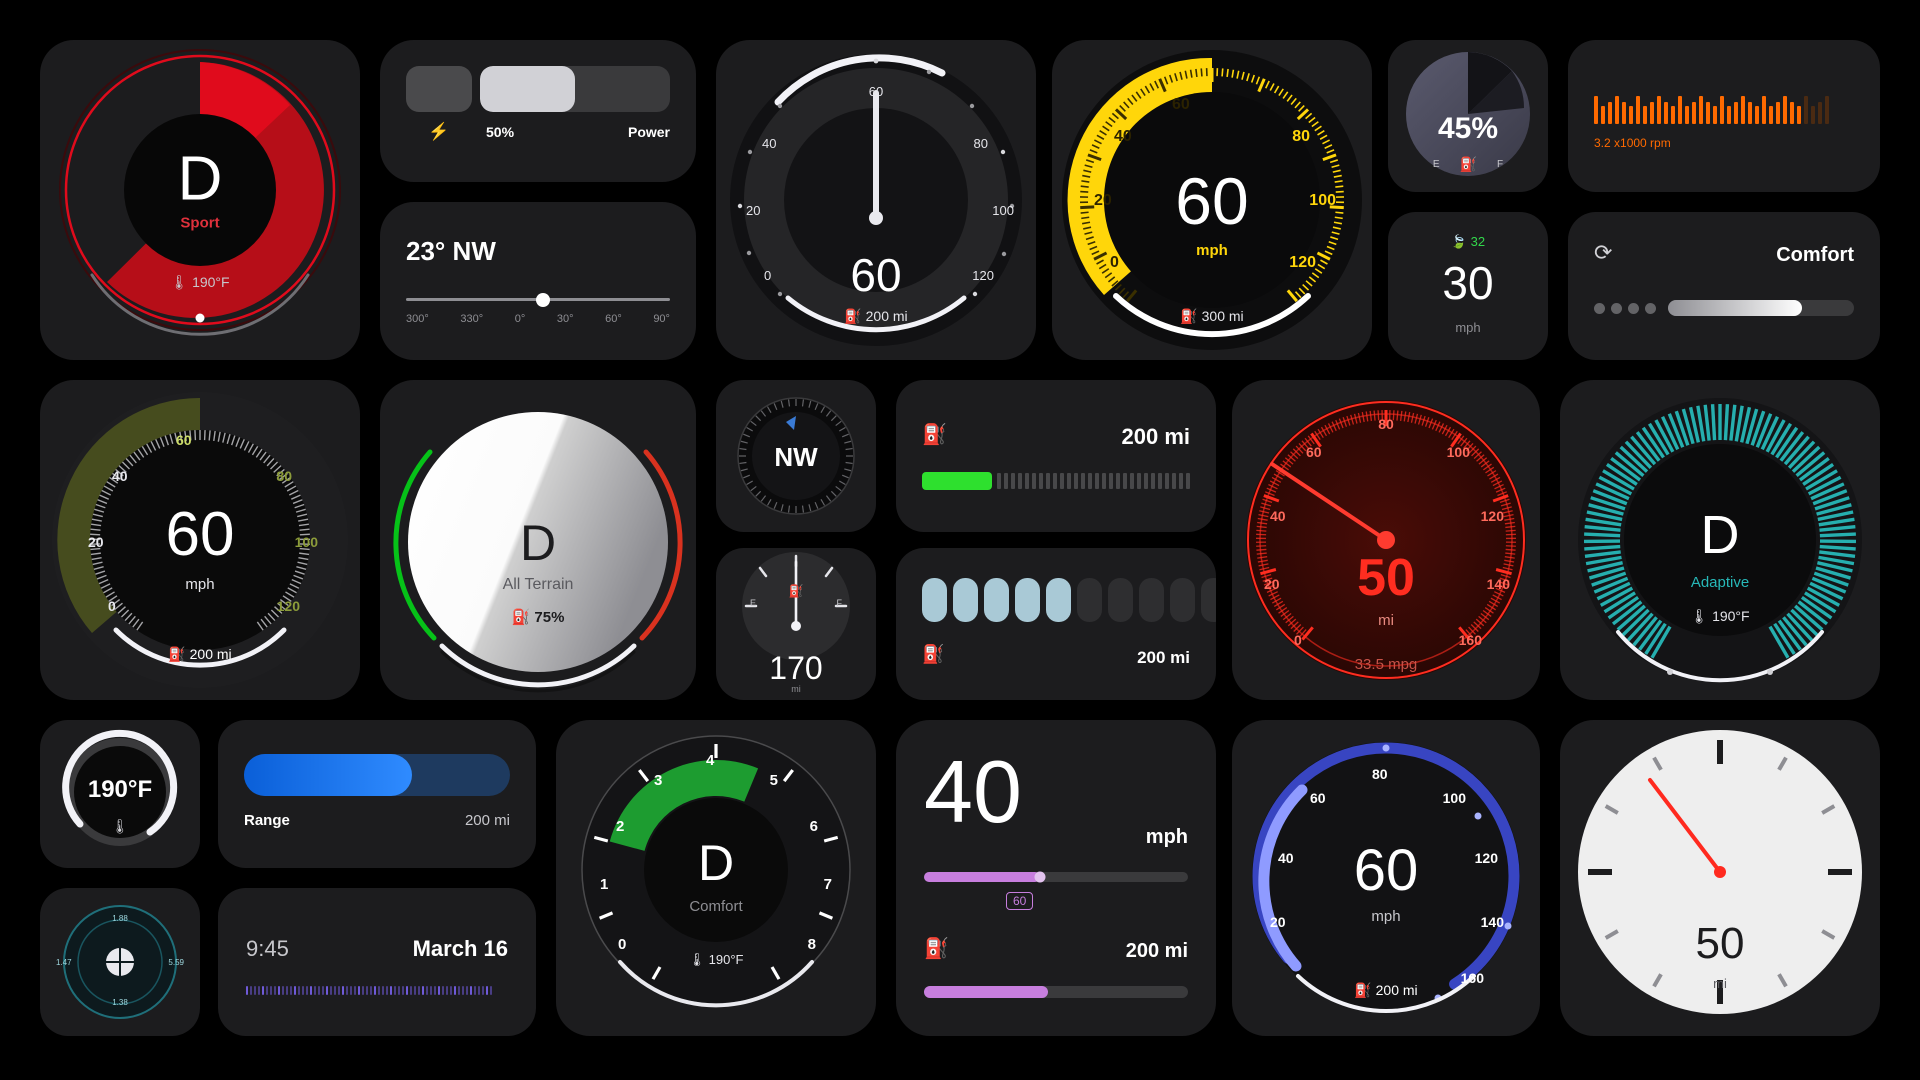 The height and width of the screenshot is (1080, 1920). Describe the element at coordinates (120, 476) in the screenshot. I see `speedo-olive-tick-40: 40` at that location.